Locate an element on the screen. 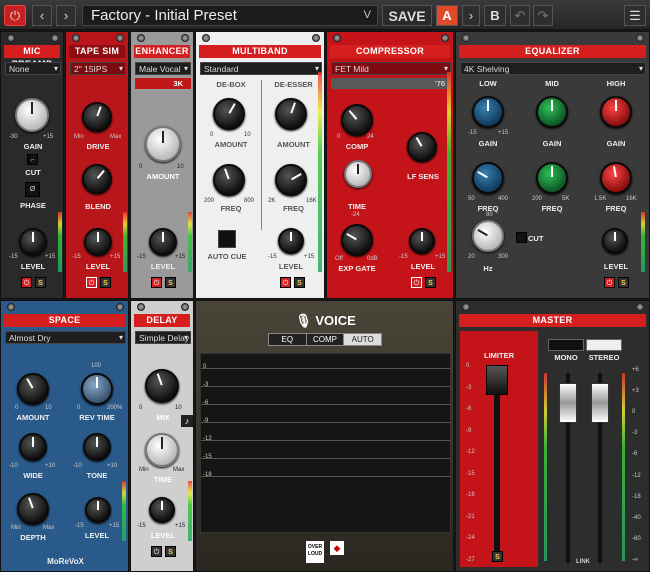 The height and width of the screenshot is (572, 650). cut-label: CUT is located at coordinates (33, 172).